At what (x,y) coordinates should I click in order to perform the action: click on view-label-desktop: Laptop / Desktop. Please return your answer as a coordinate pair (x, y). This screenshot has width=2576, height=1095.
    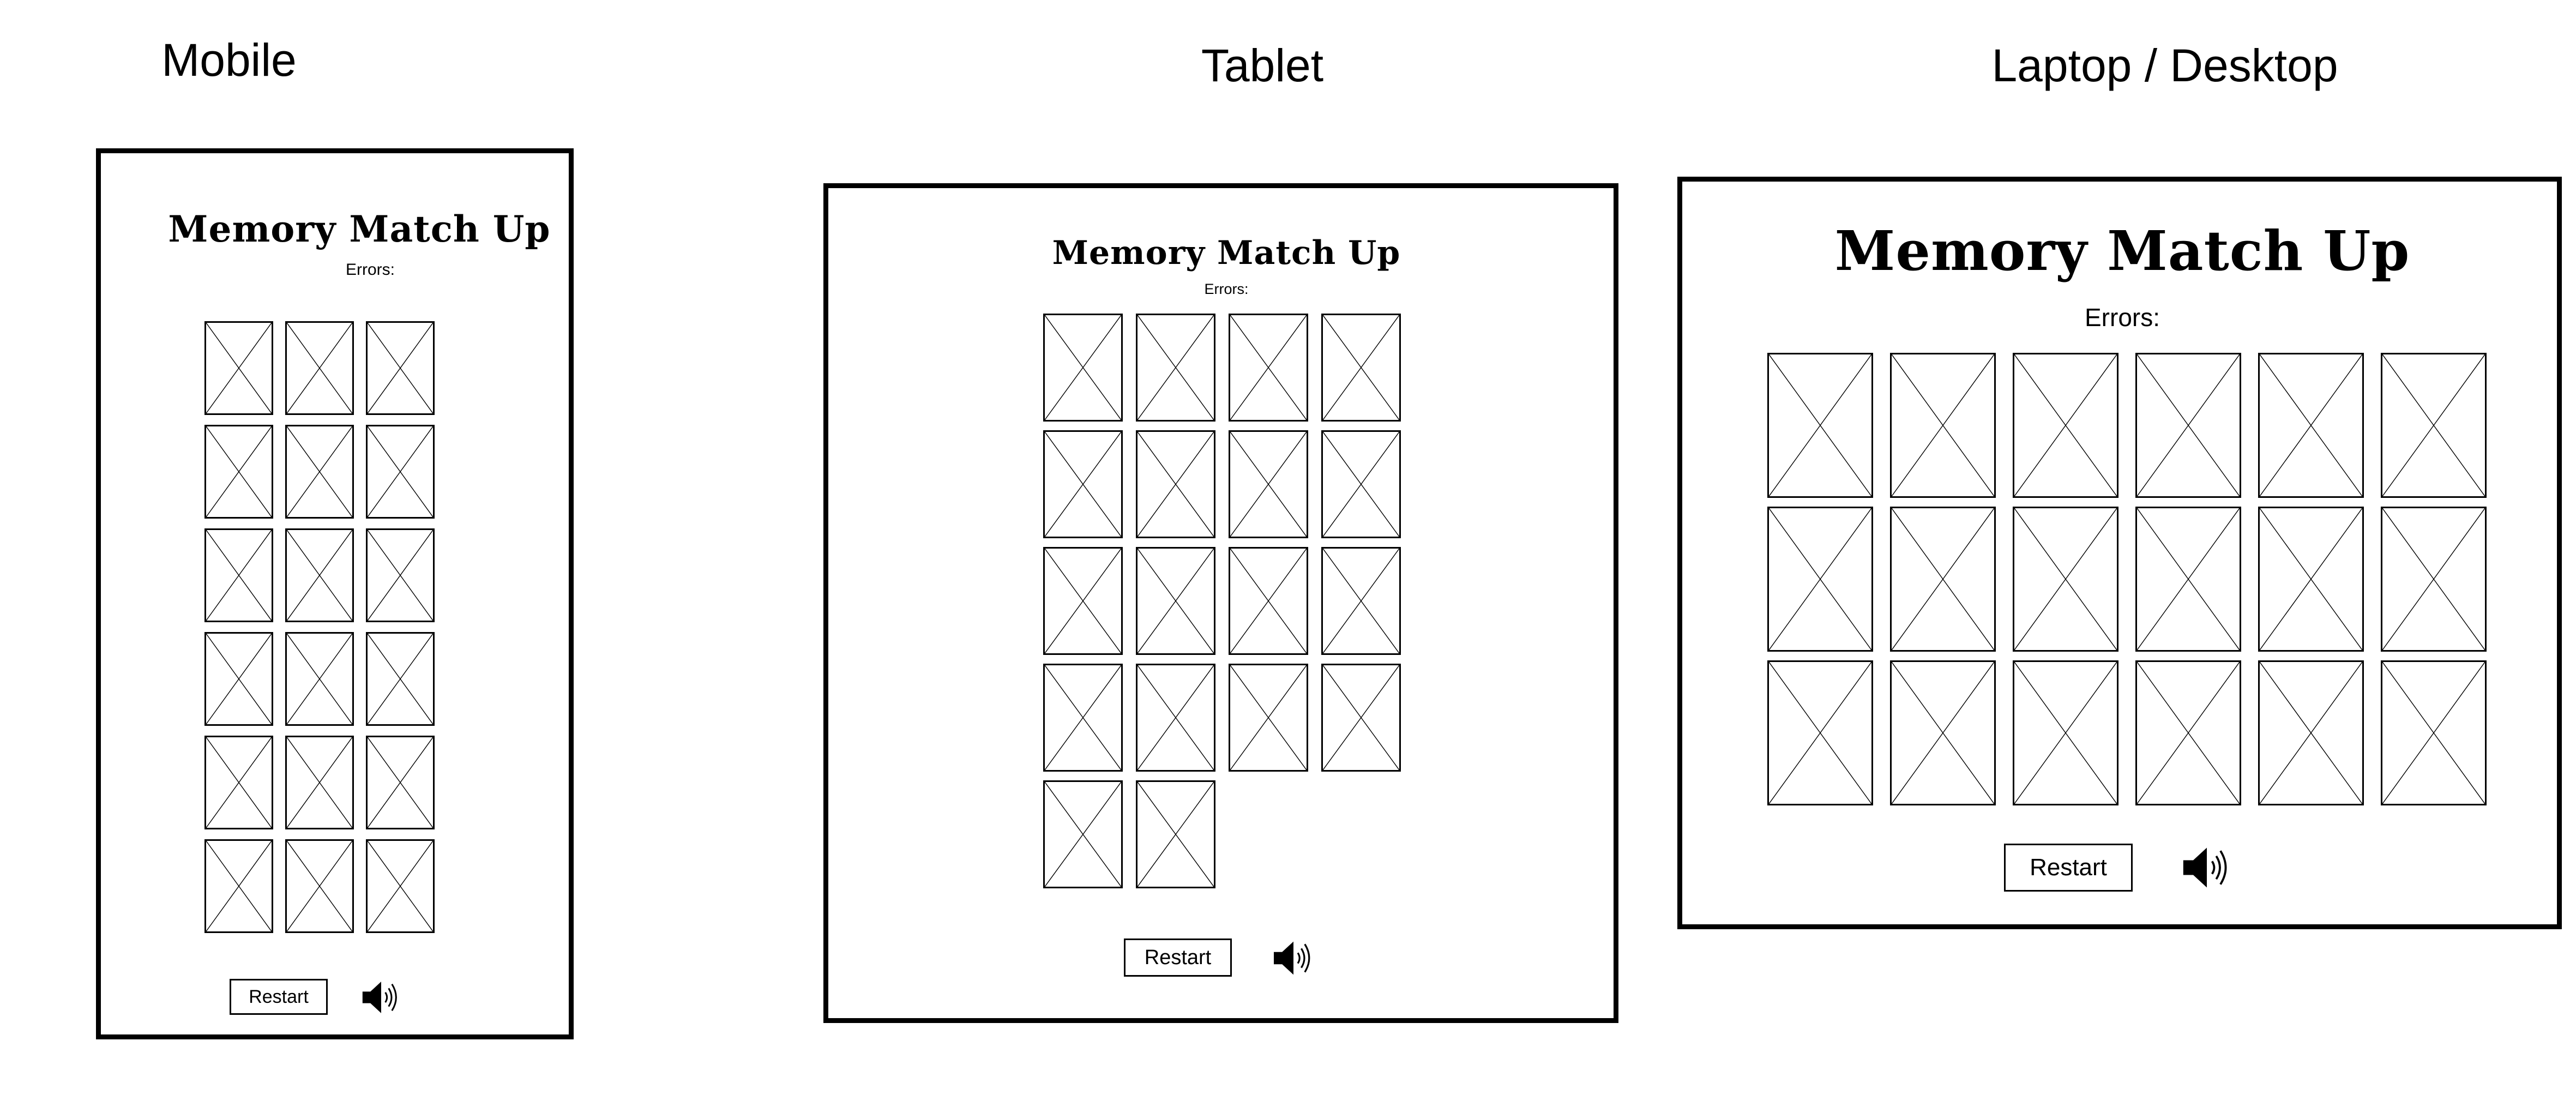
    Looking at the image, I should click on (2164, 65).